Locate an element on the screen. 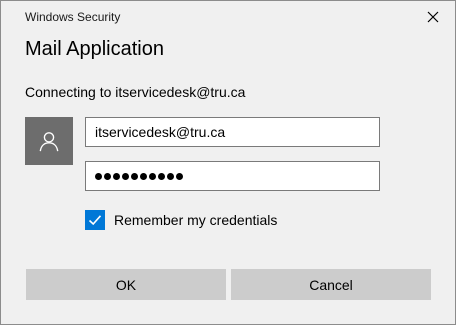  close-icon is located at coordinates (433, 17).